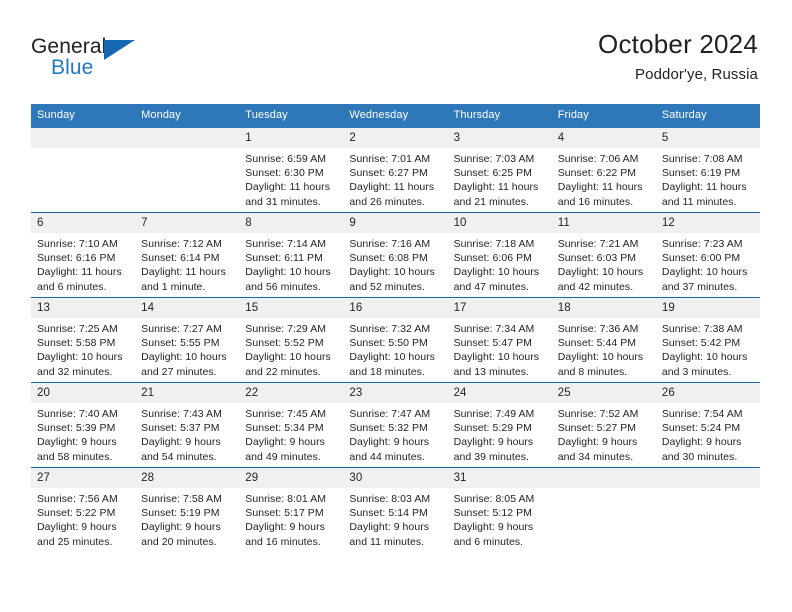  Describe the element at coordinates (701, 428) in the screenshot. I see `sunset-time: Sunset: 5:24 PM` at that location.